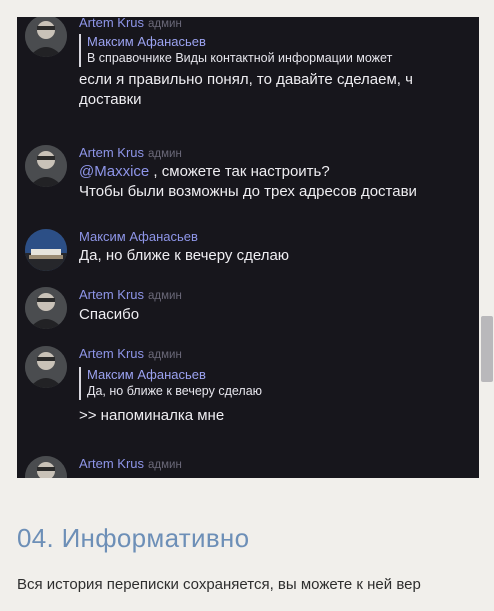 The width and height of the screenshot is (494, 611). What do you see at coordinates (175, 391) in the screenshot?
I see `quote-text: Да, но ближе к вечеру сделаю` at bounding box center [175, 391].